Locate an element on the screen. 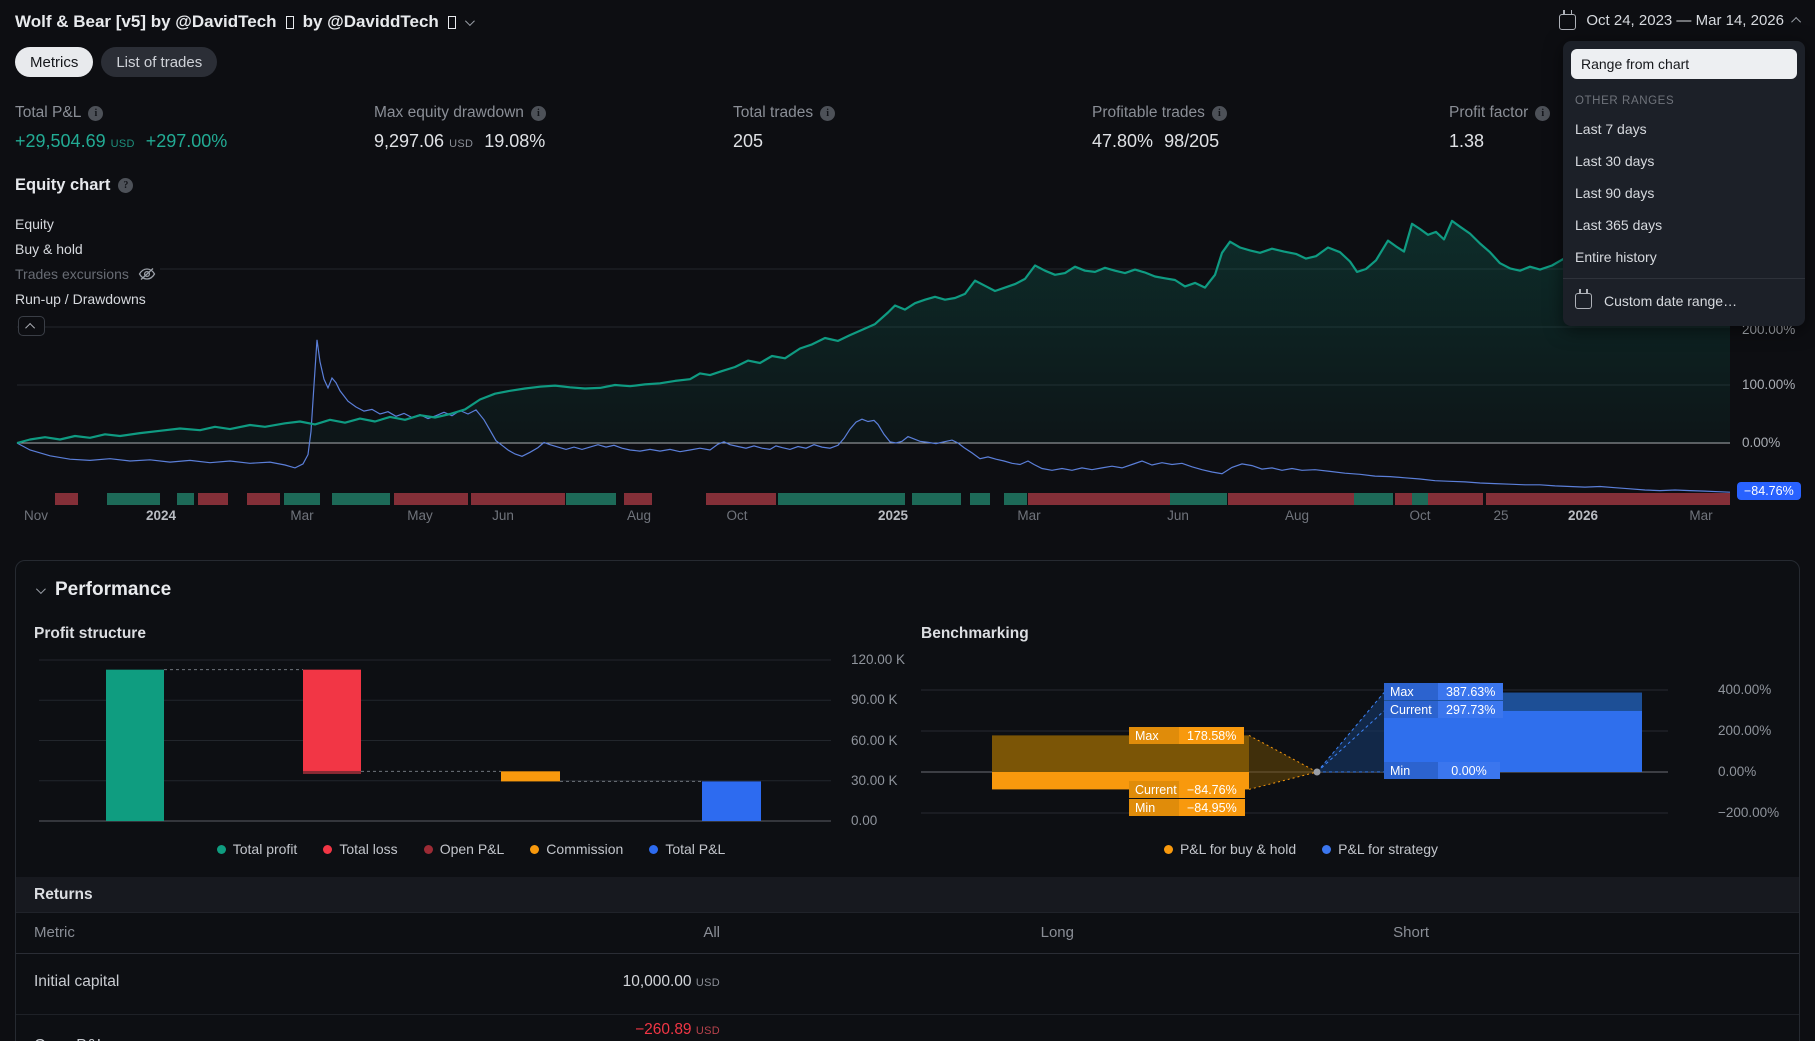 Image resolution: width=1815 pixels, height=1041 pixels. menu-section-label: OTHER RANGES is located at coordinates (1625, 101).